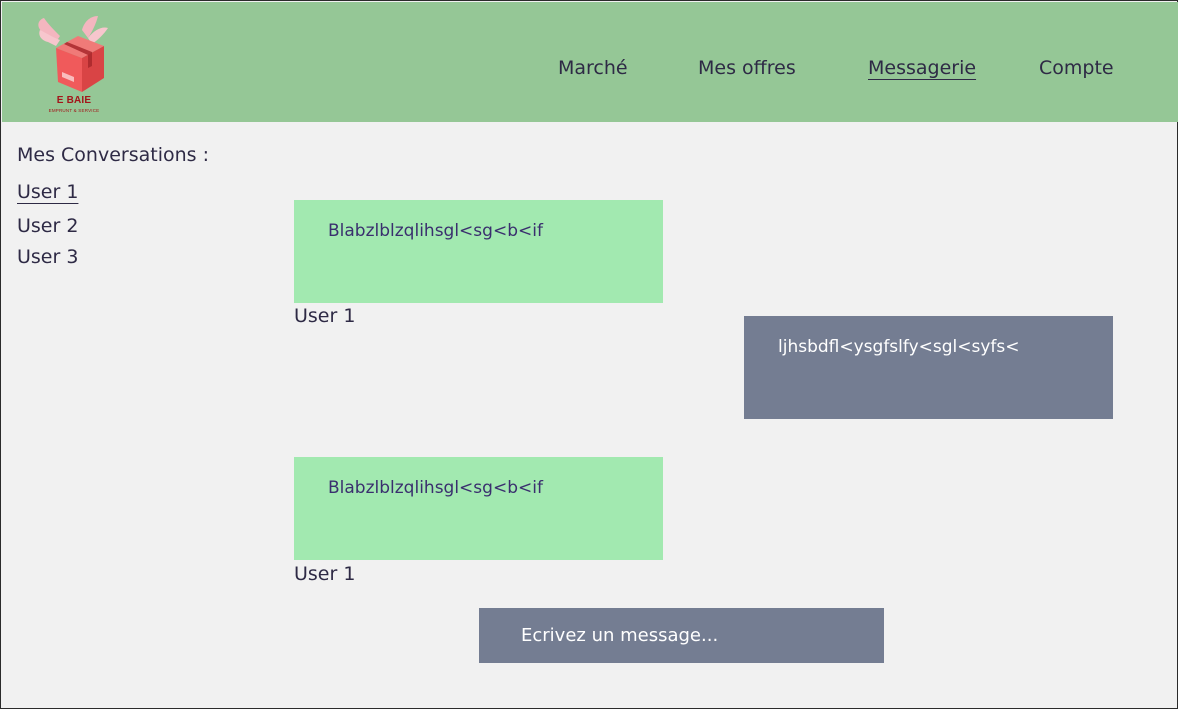 The height and width of the screenshot is (709, 1178). Describe the element at coordinates (74, 110) in the screenshot. I see `logo-subtitle: EMPRUNT & SERVICE` at that location.